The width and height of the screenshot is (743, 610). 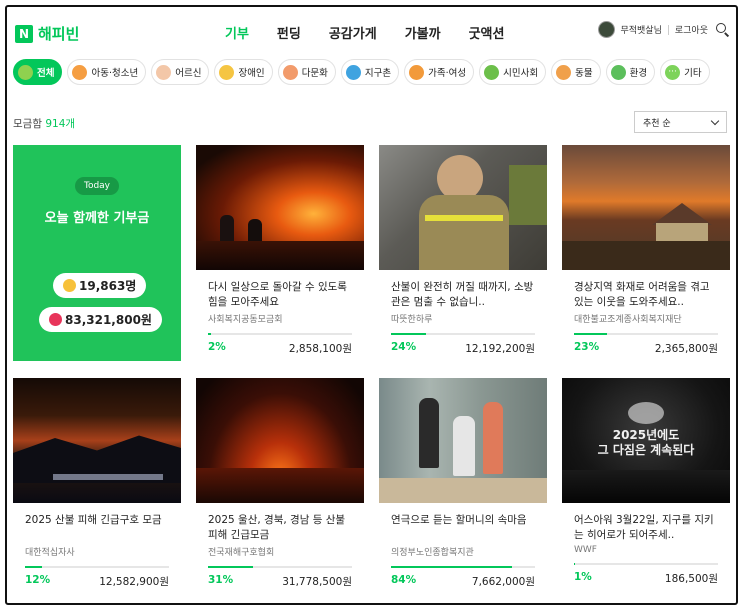 I want to click on campaign-thumbnail: 2025년에도 그 다짐은 계속된다, so click(x=646, y=440).